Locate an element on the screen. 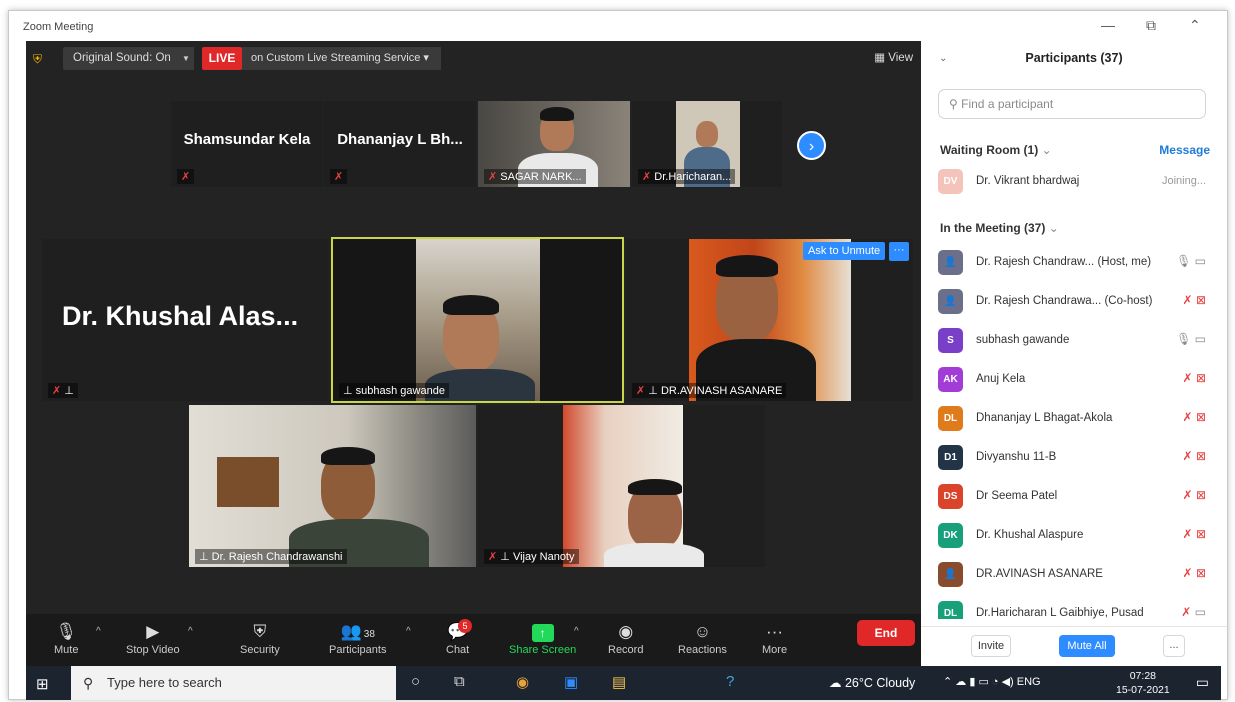 The image size is (1235, 702). participant-row: AK Anuj Kela ✗ ⊠ is located at coordinates (1074, 379).